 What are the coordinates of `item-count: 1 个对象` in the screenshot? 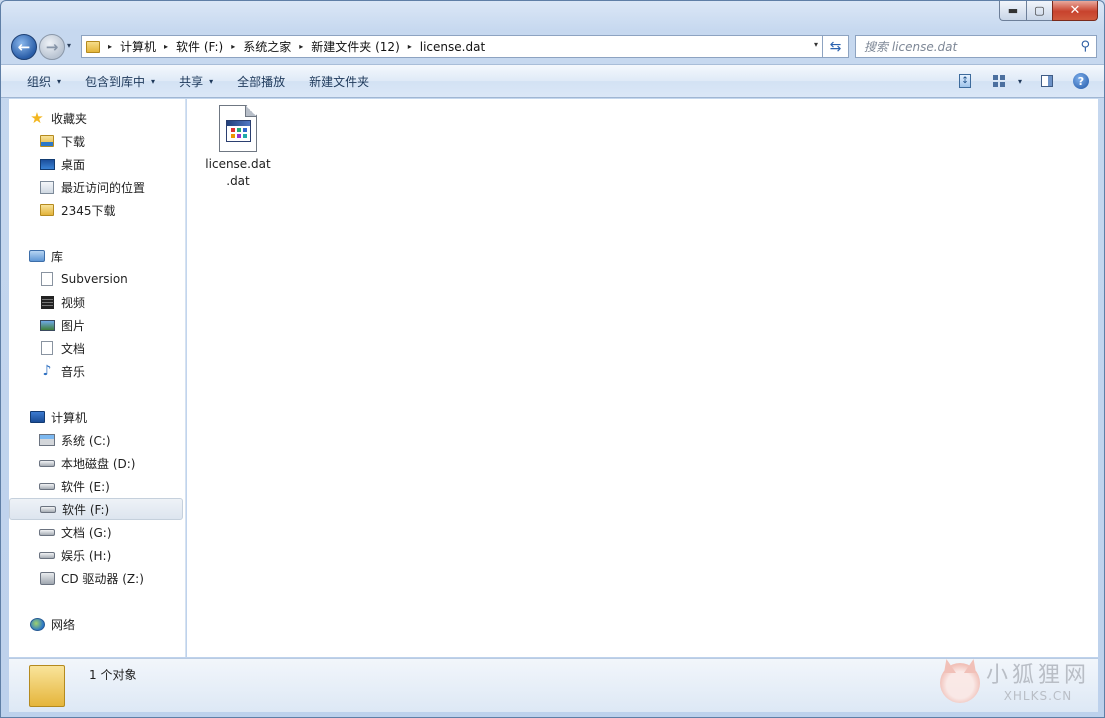 It's located at (113, 675).